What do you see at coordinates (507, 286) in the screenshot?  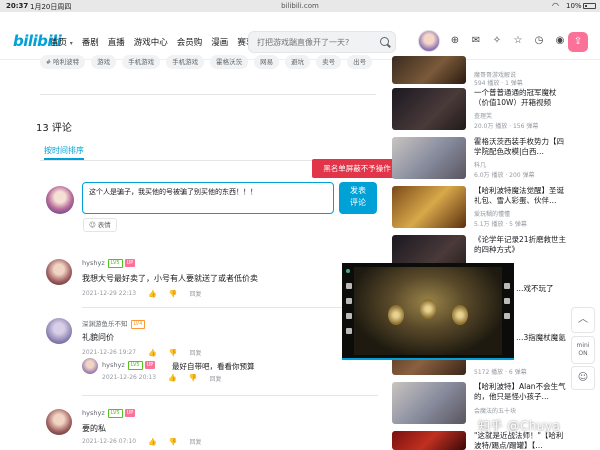 I see `close-icon` at bounding box center [507, 286].